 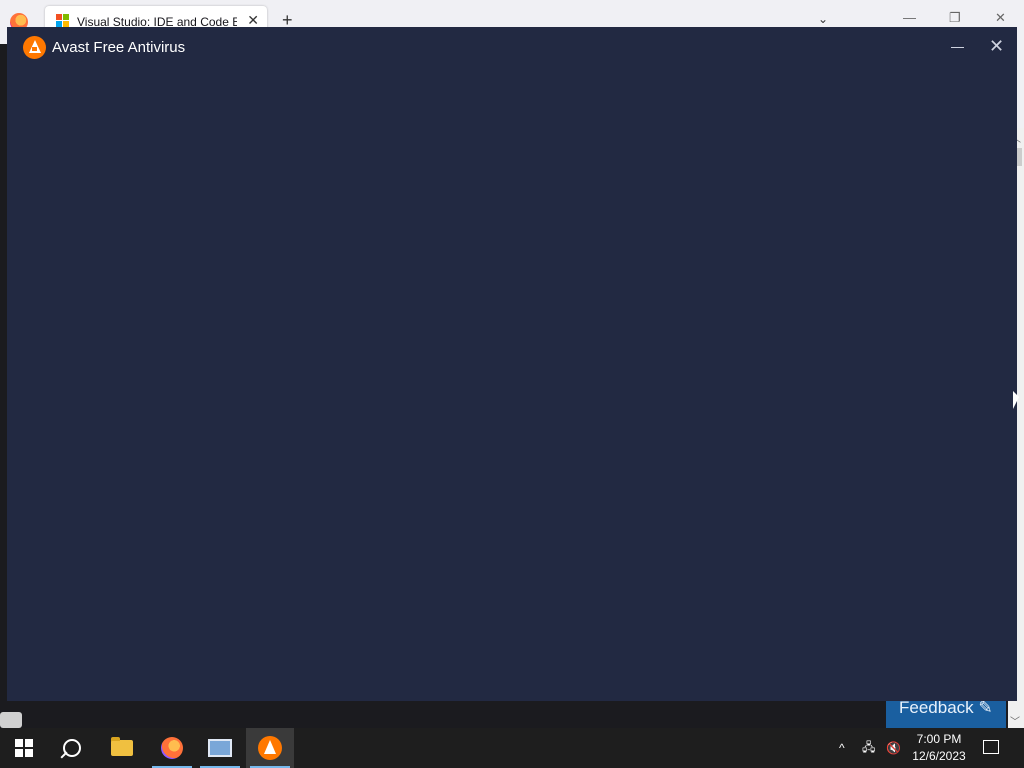 I want to click on mouse-cursor-icon, so click(x=1016, y=400).